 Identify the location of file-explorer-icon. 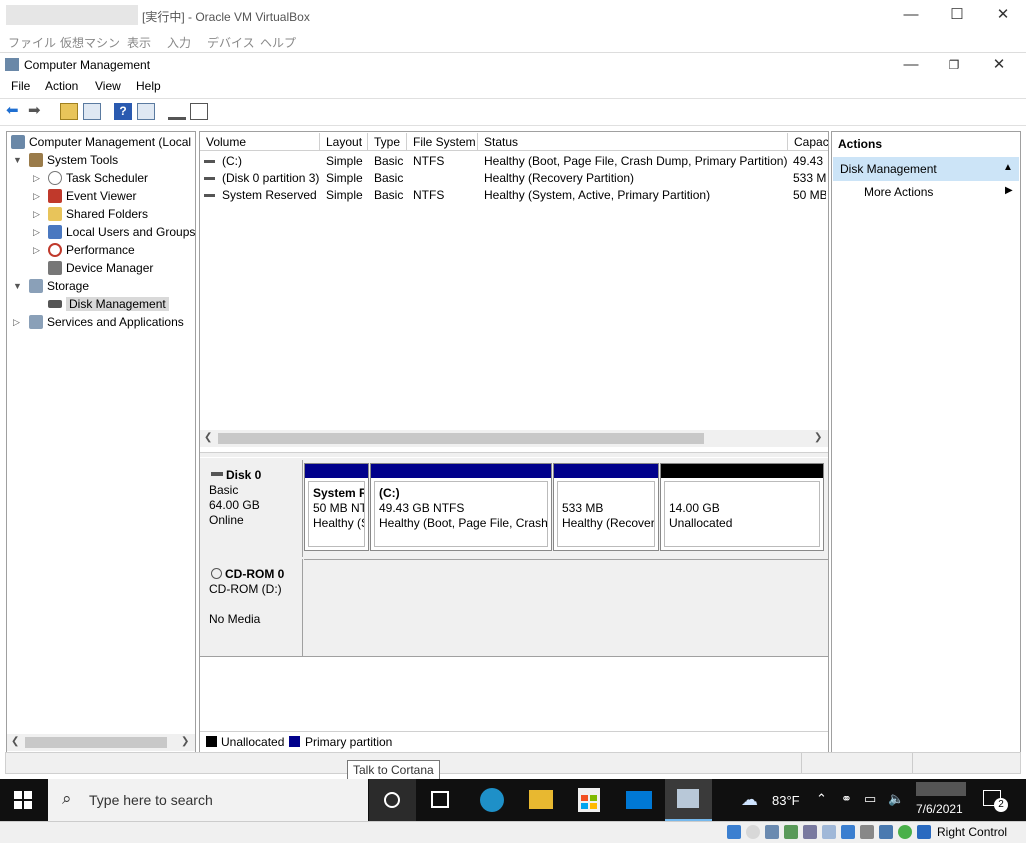
(541, 799).